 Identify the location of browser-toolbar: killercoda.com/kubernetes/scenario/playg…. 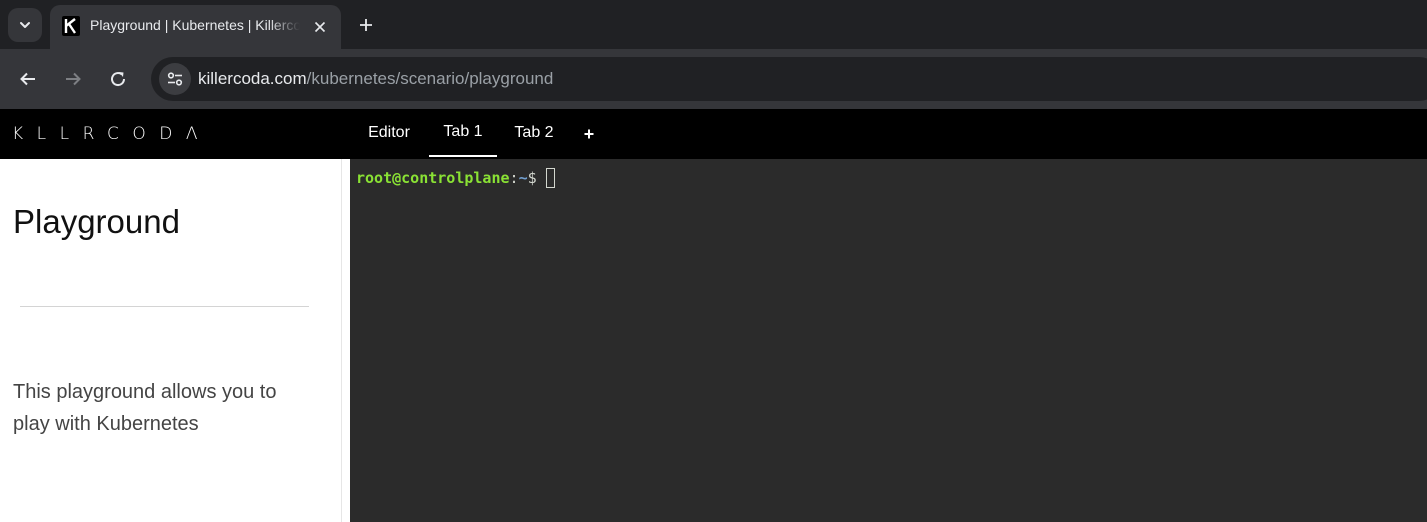
(713, 79).